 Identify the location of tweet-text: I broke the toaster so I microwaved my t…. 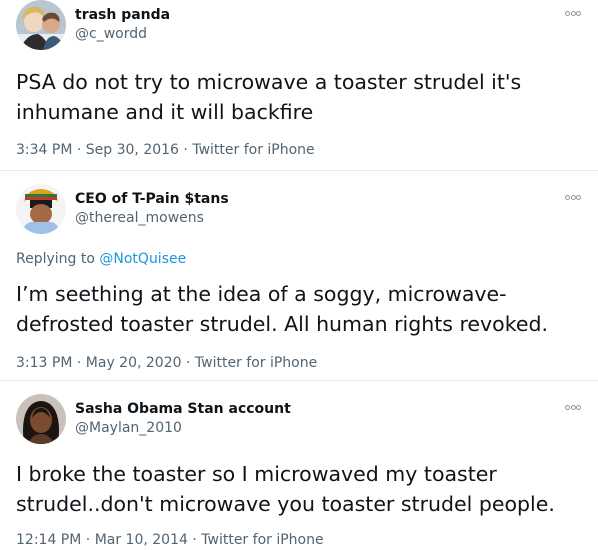
(285, 489).